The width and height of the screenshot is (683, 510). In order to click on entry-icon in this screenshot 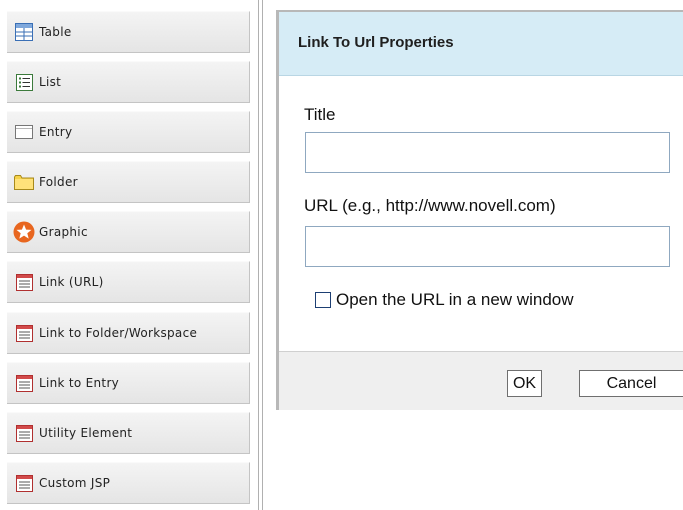, I will do `click(24, 132)`.